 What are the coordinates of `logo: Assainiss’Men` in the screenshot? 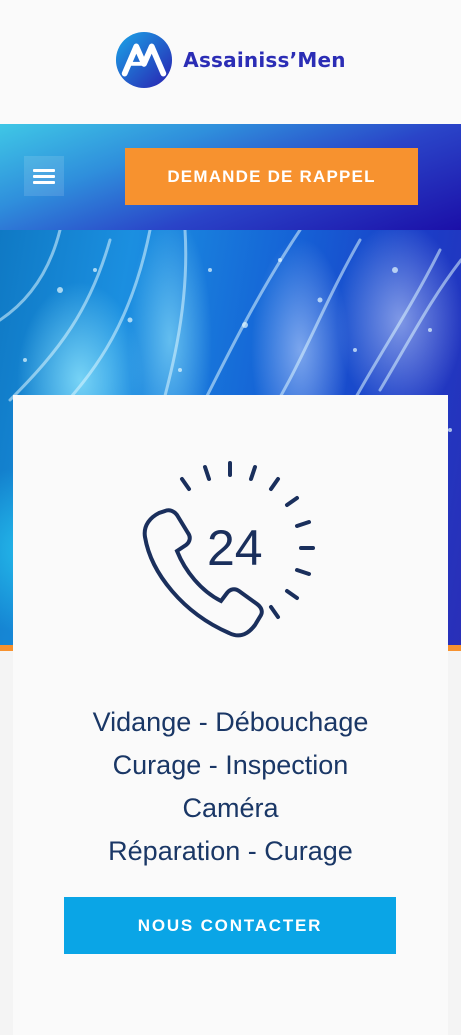 It's located at (230, 60).